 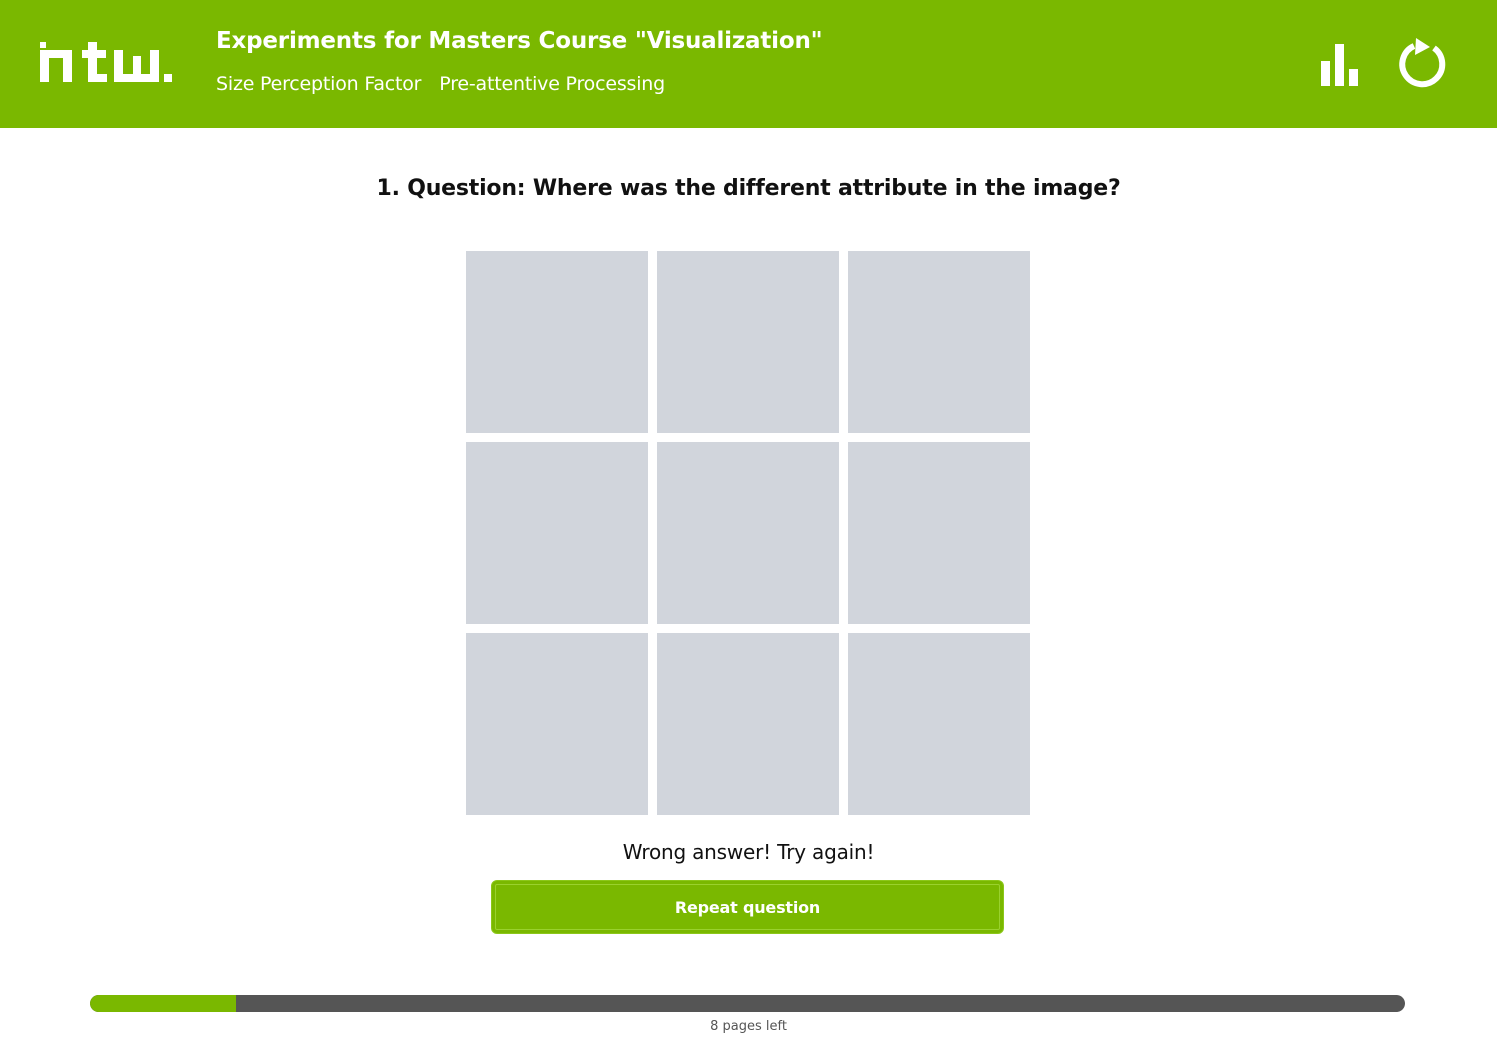 What do you see at coordinates (106, 62) in the screenshot?
I see `htw-logo` at bounding box center [106, 62].